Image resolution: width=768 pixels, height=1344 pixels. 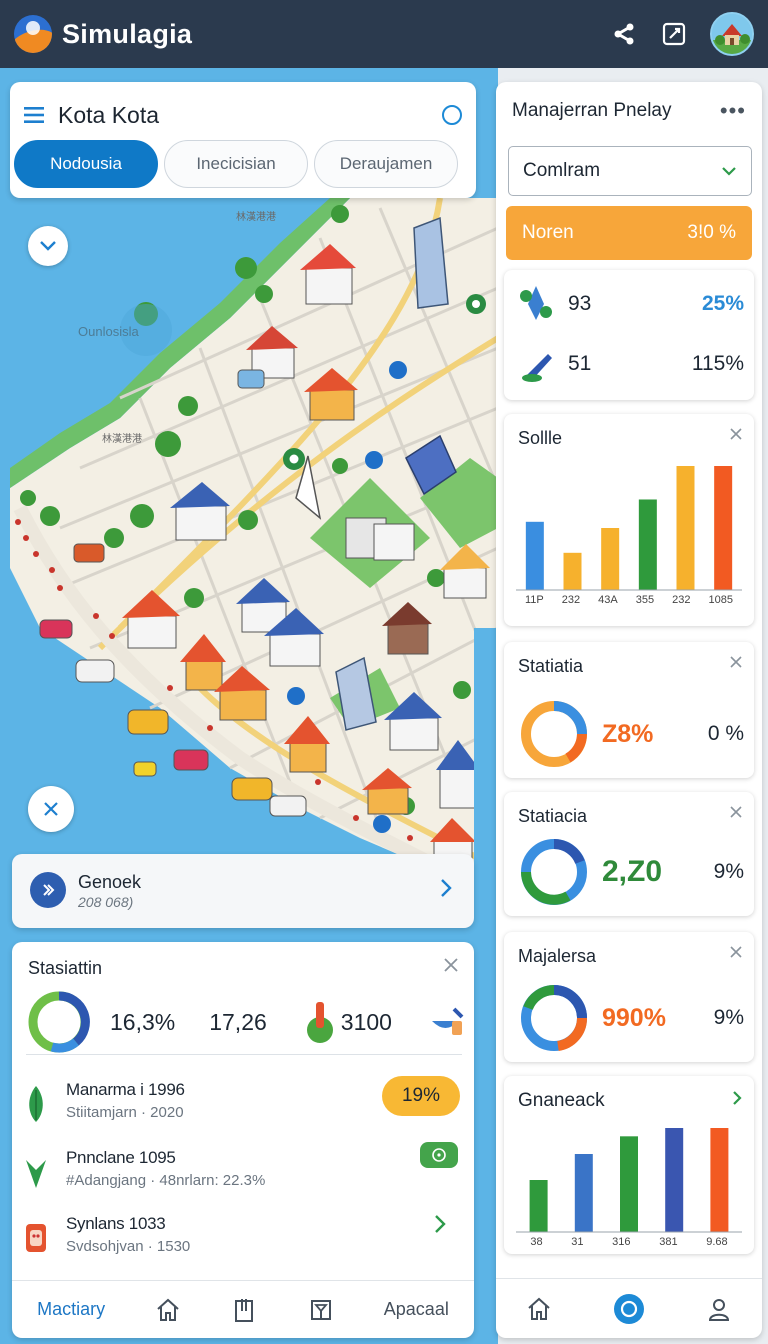 I want to click on stat-small-value: 0 %, so click(x=725, y=733).